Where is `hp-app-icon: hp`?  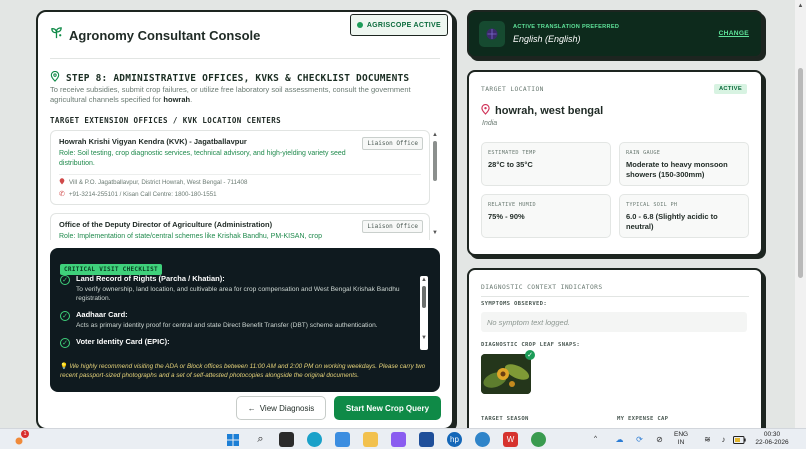 hp-app-icon: hp is located at coordinates (454, 439).